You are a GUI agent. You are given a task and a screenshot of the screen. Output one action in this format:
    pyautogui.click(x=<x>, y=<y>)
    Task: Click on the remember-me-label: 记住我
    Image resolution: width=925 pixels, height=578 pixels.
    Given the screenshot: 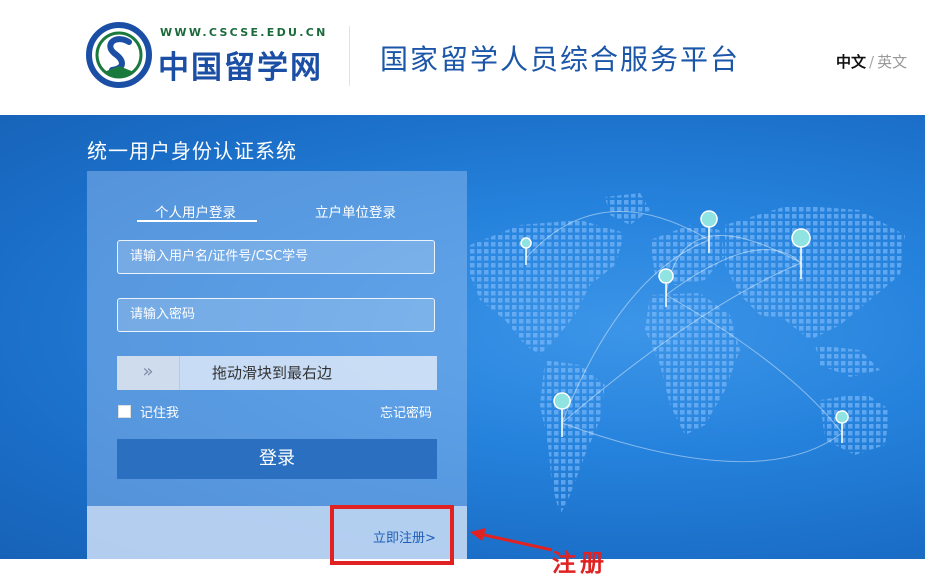 What is the action you would take?
    pyautogui.click(x=159, y=411)
    